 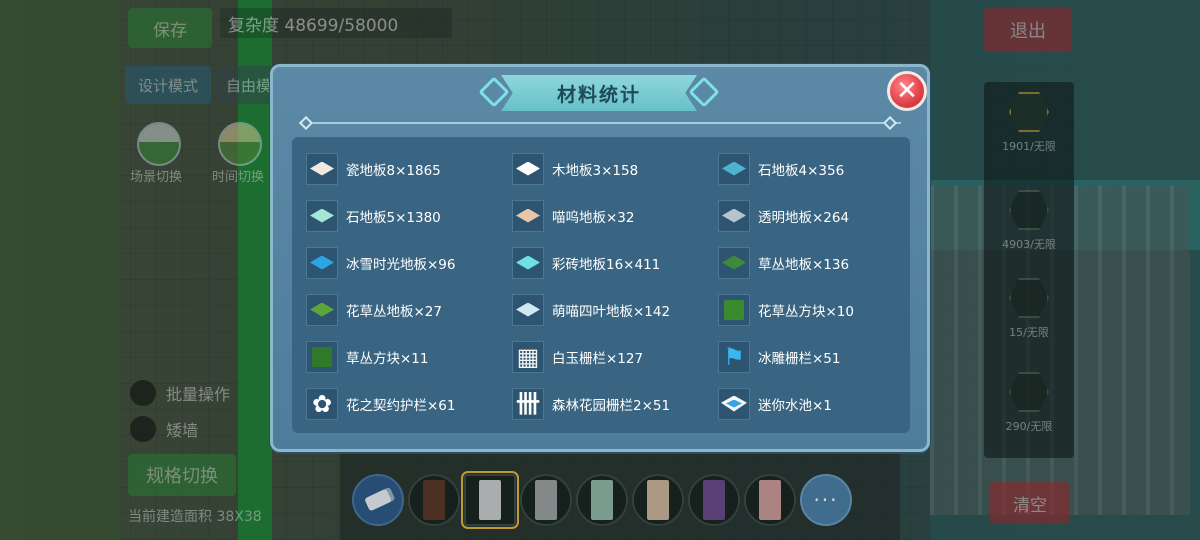 What do you see at coordinates (528, 168) in the screenshot?
I see `wood-floor-icon` at bounding box center [528, 168].